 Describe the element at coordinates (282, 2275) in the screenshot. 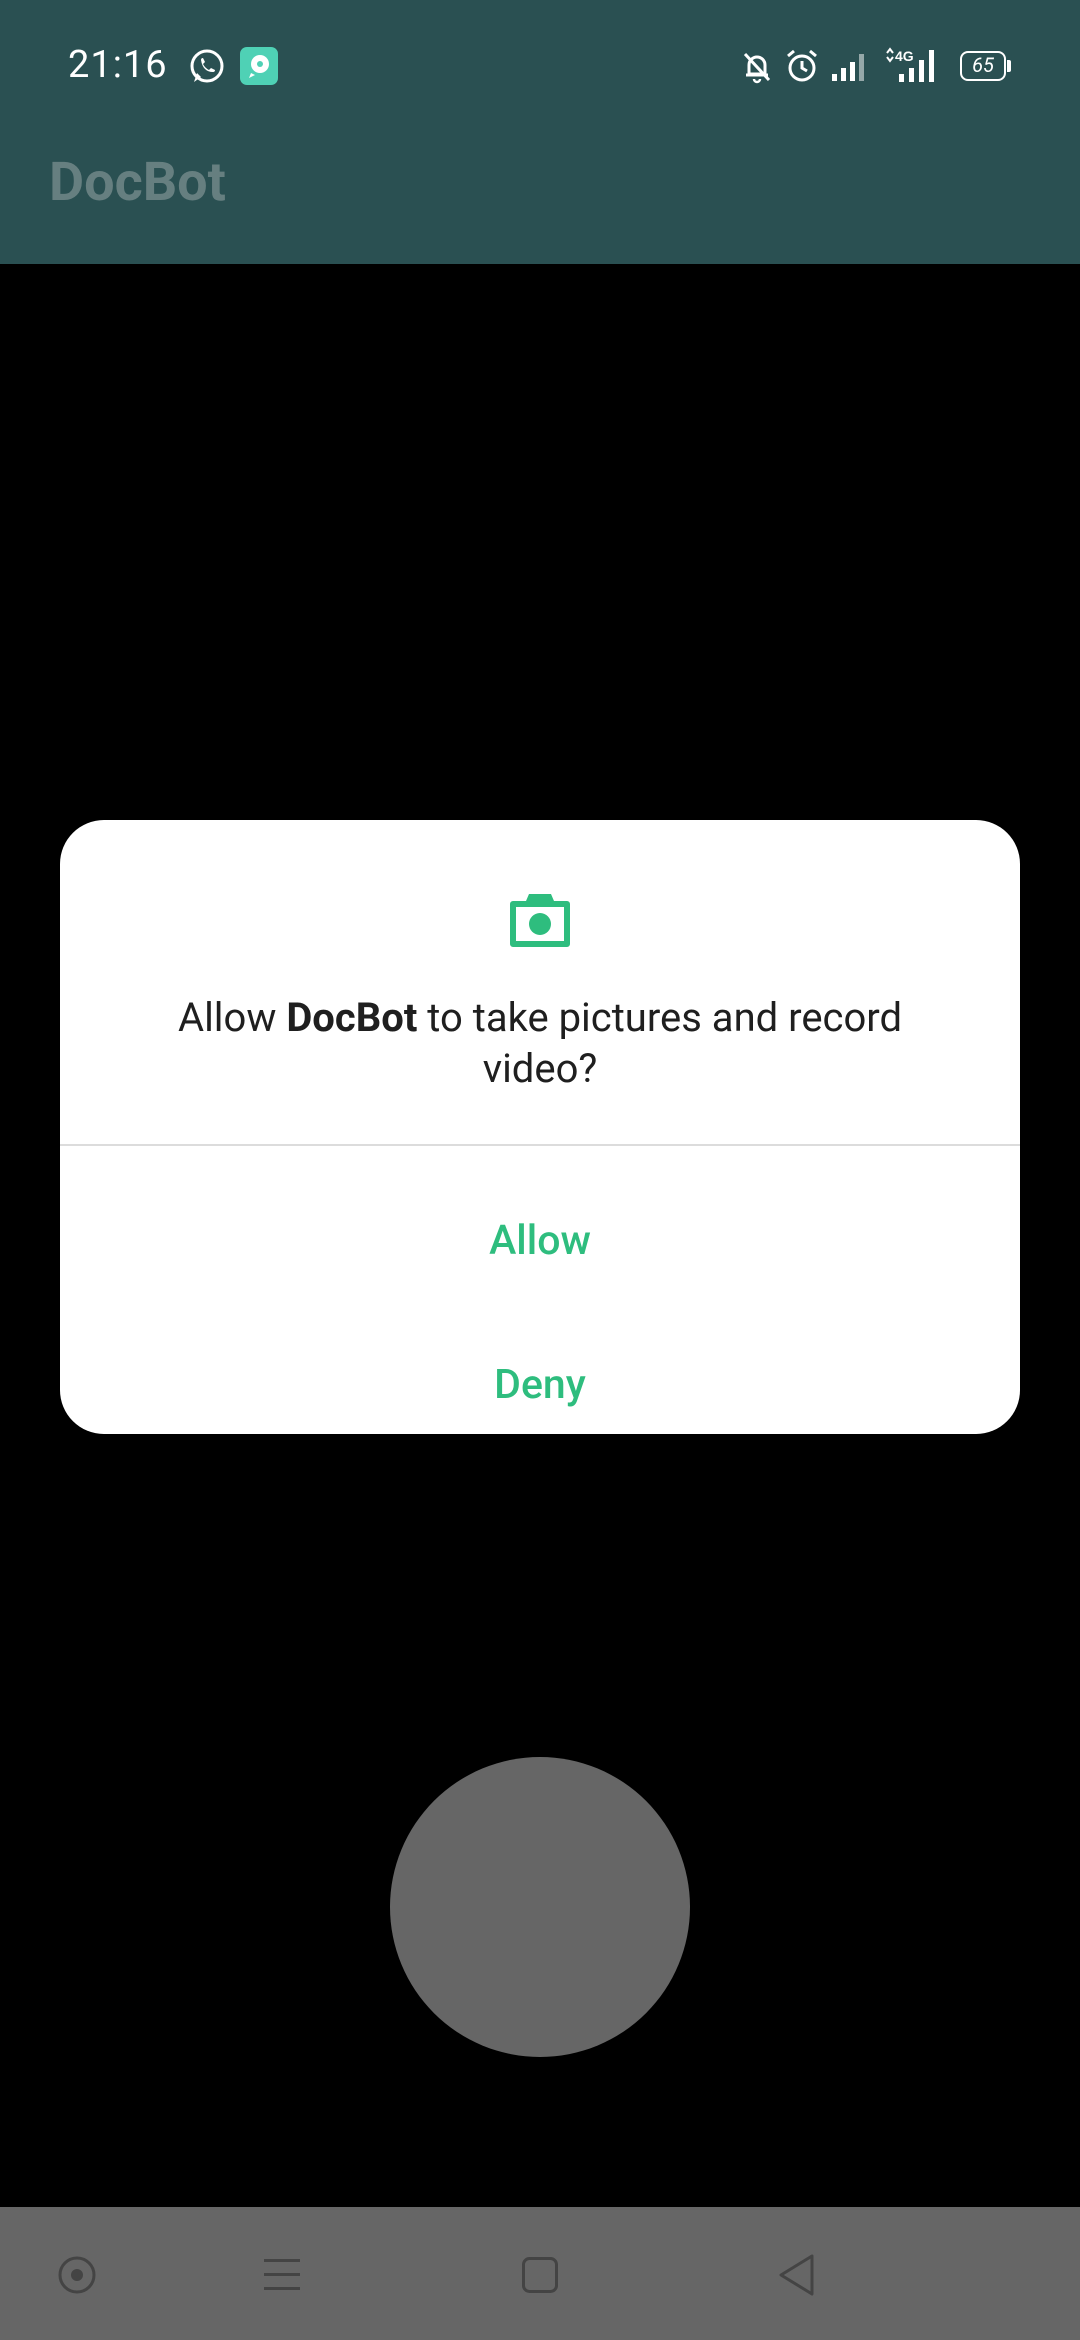

I see `menu-icon` at that location.